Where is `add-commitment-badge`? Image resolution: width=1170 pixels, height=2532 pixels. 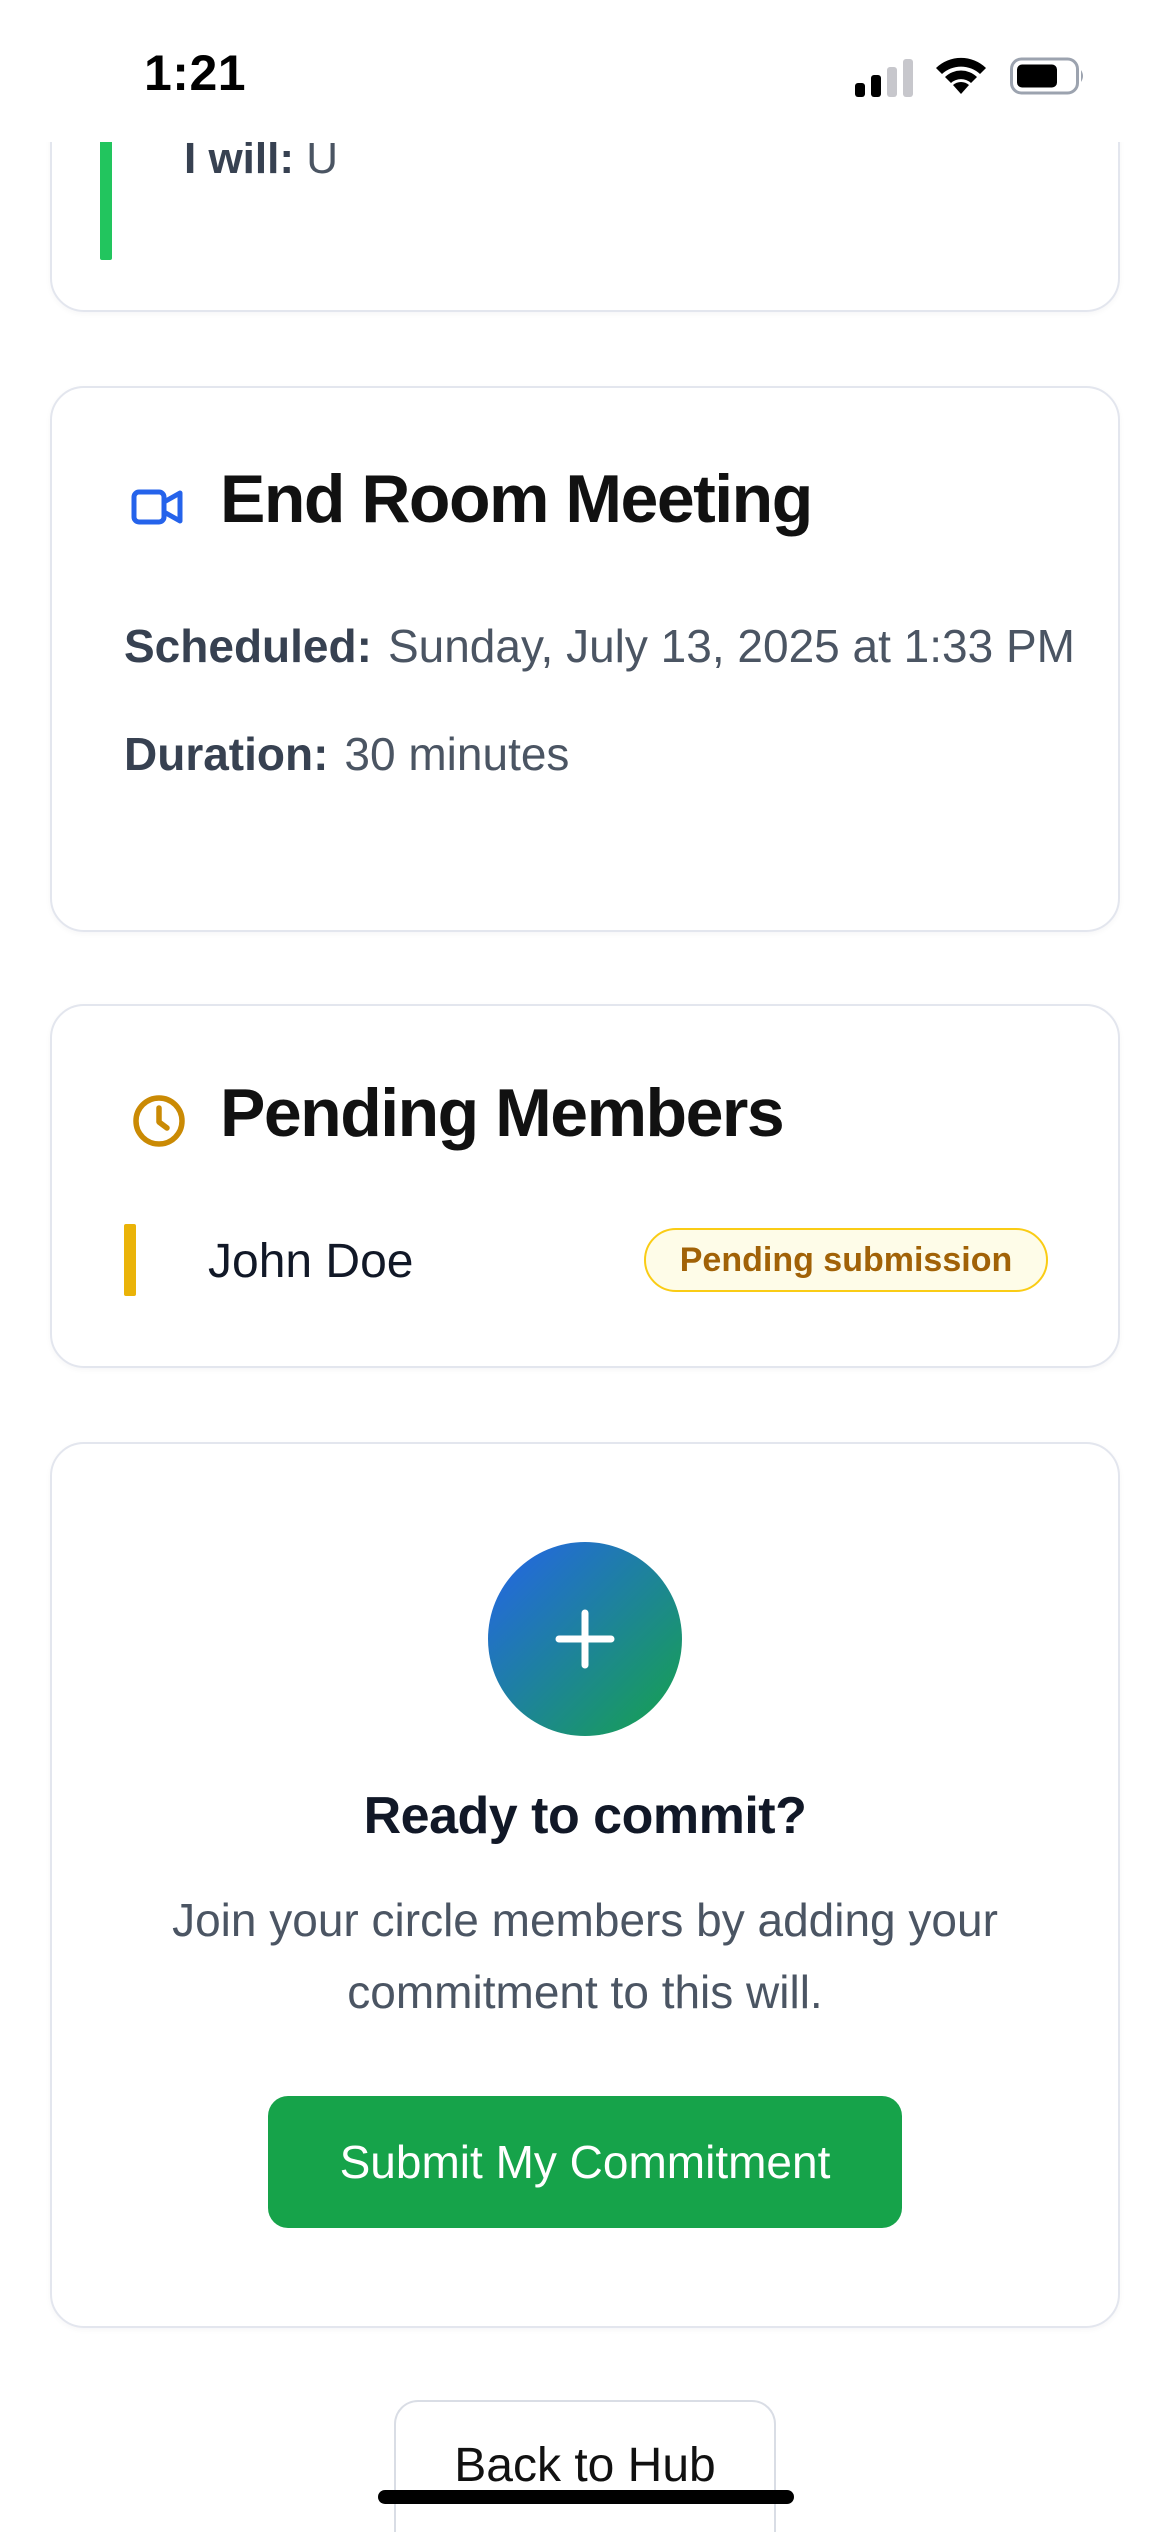 add-commitment-badge is located at coordinates (585, 1639).